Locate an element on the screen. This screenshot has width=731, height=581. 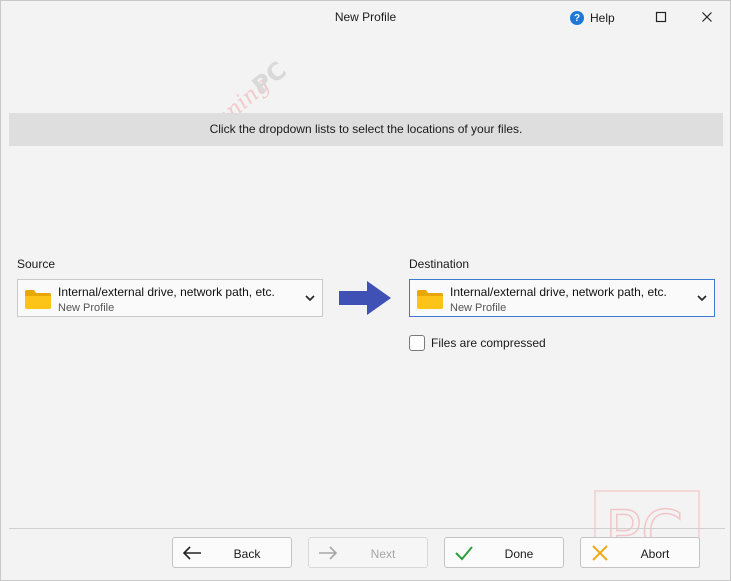
done-button: Done is located at coordinates (504, 552).